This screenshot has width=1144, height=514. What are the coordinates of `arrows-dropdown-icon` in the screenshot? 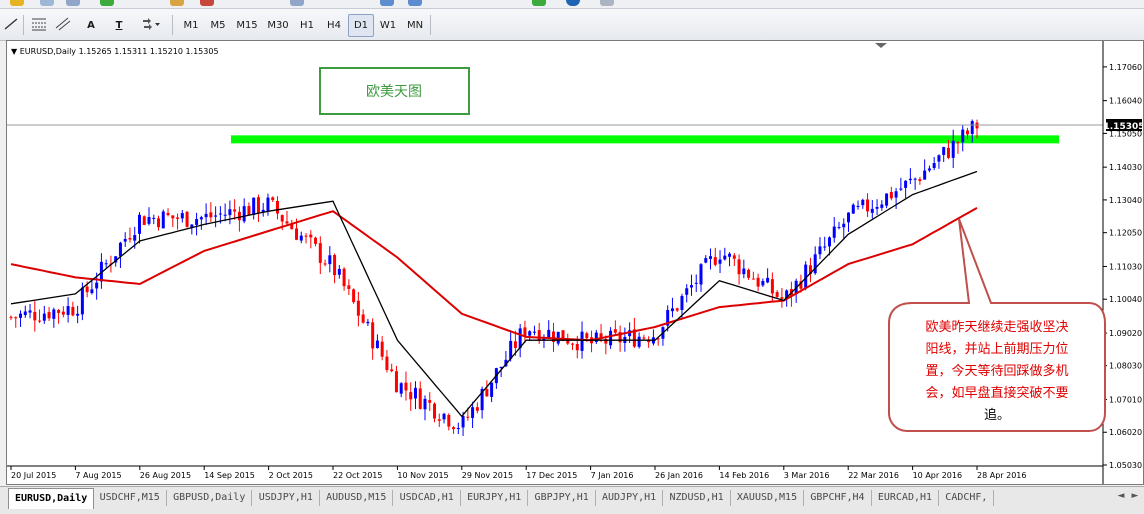 It's located at (151, 24).